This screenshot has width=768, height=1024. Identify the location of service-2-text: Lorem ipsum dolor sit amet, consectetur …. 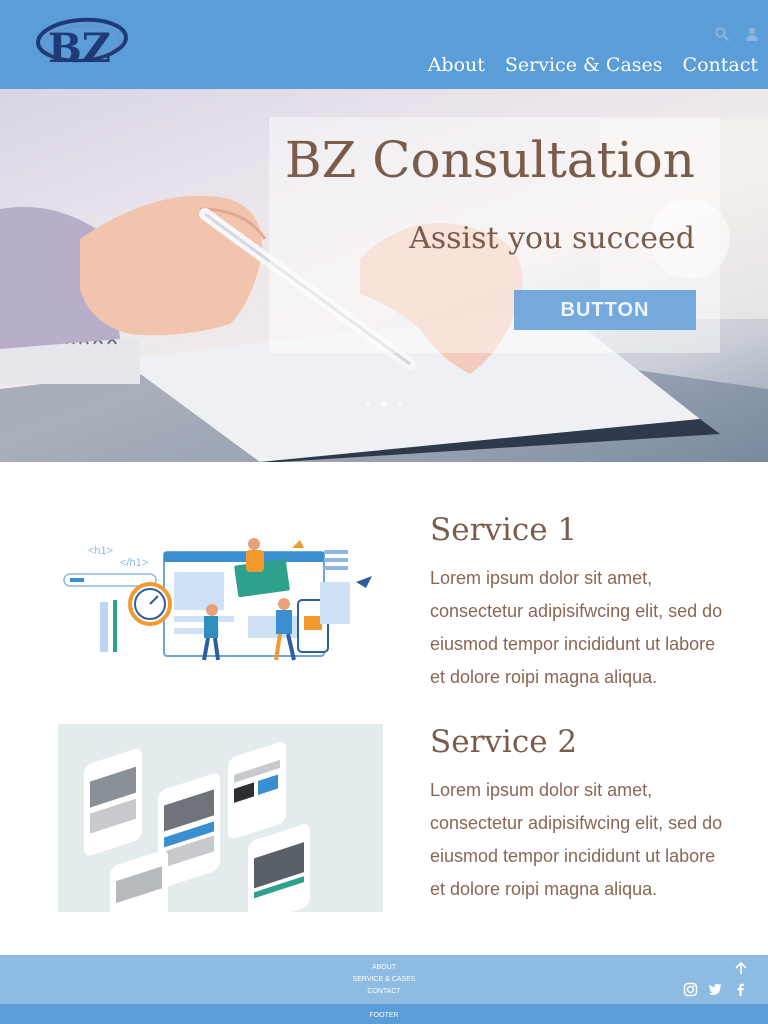
(576, 839).